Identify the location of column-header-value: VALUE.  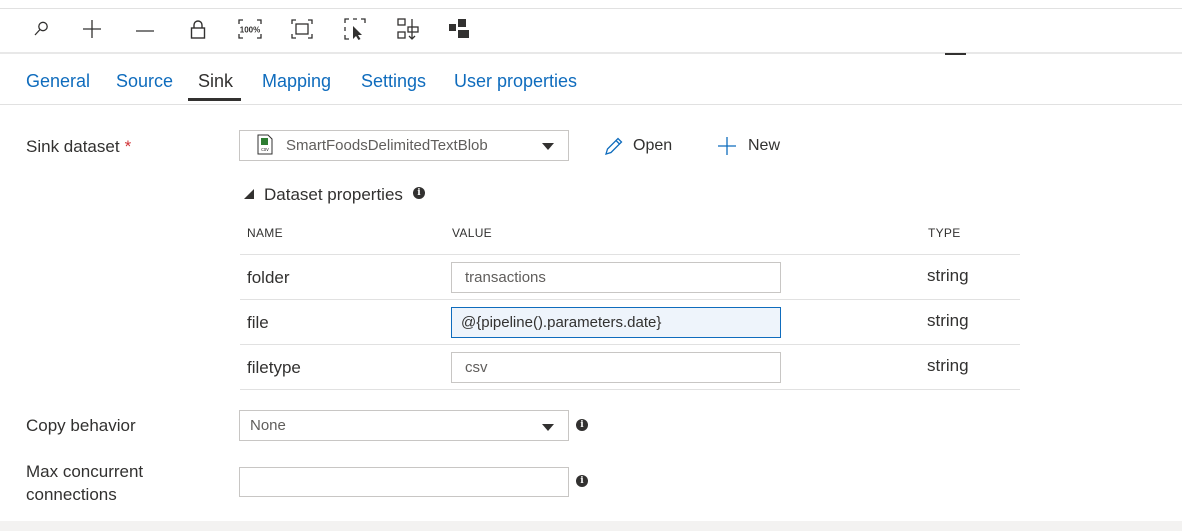
(472, 233).